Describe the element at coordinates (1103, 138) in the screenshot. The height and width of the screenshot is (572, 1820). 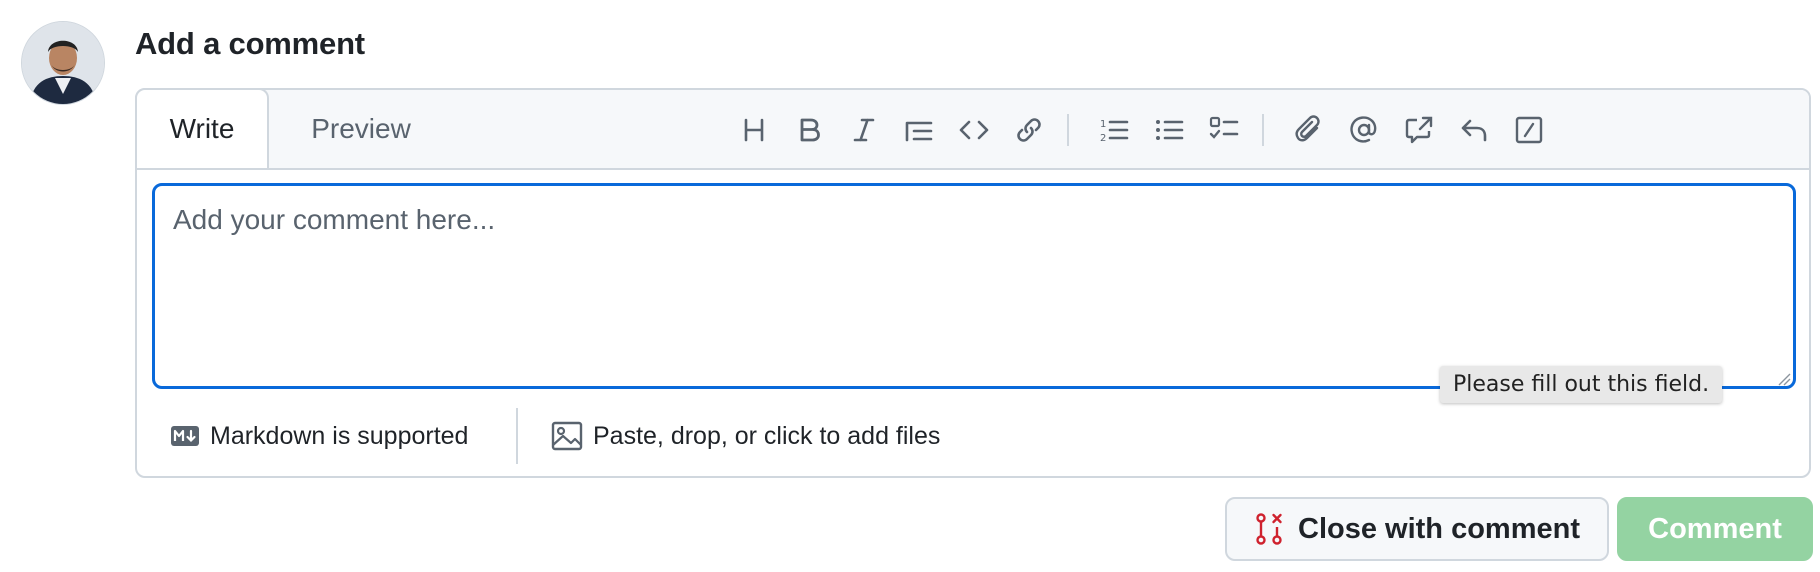
I see `svg-text: 2` at that location.